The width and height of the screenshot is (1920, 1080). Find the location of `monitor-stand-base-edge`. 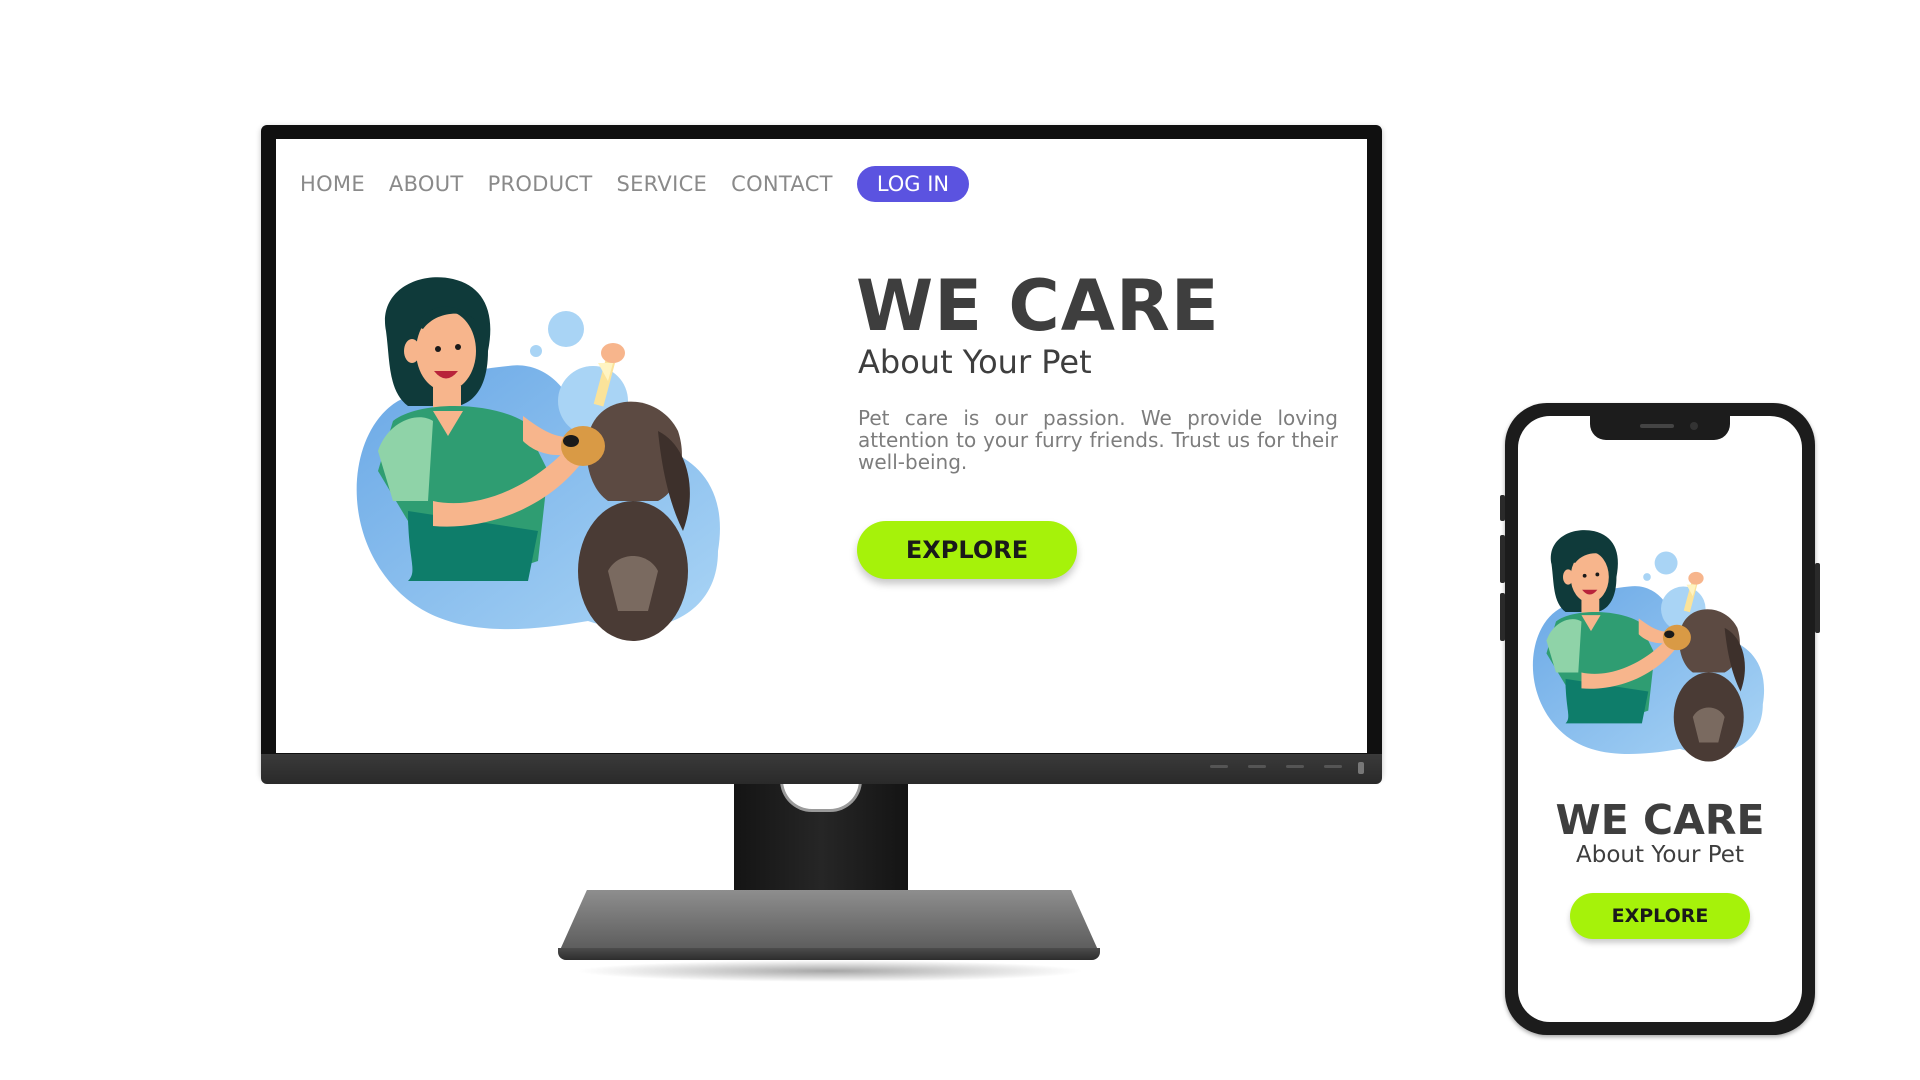

monitor-stand-base-edge is located at coordinates (829, 954).